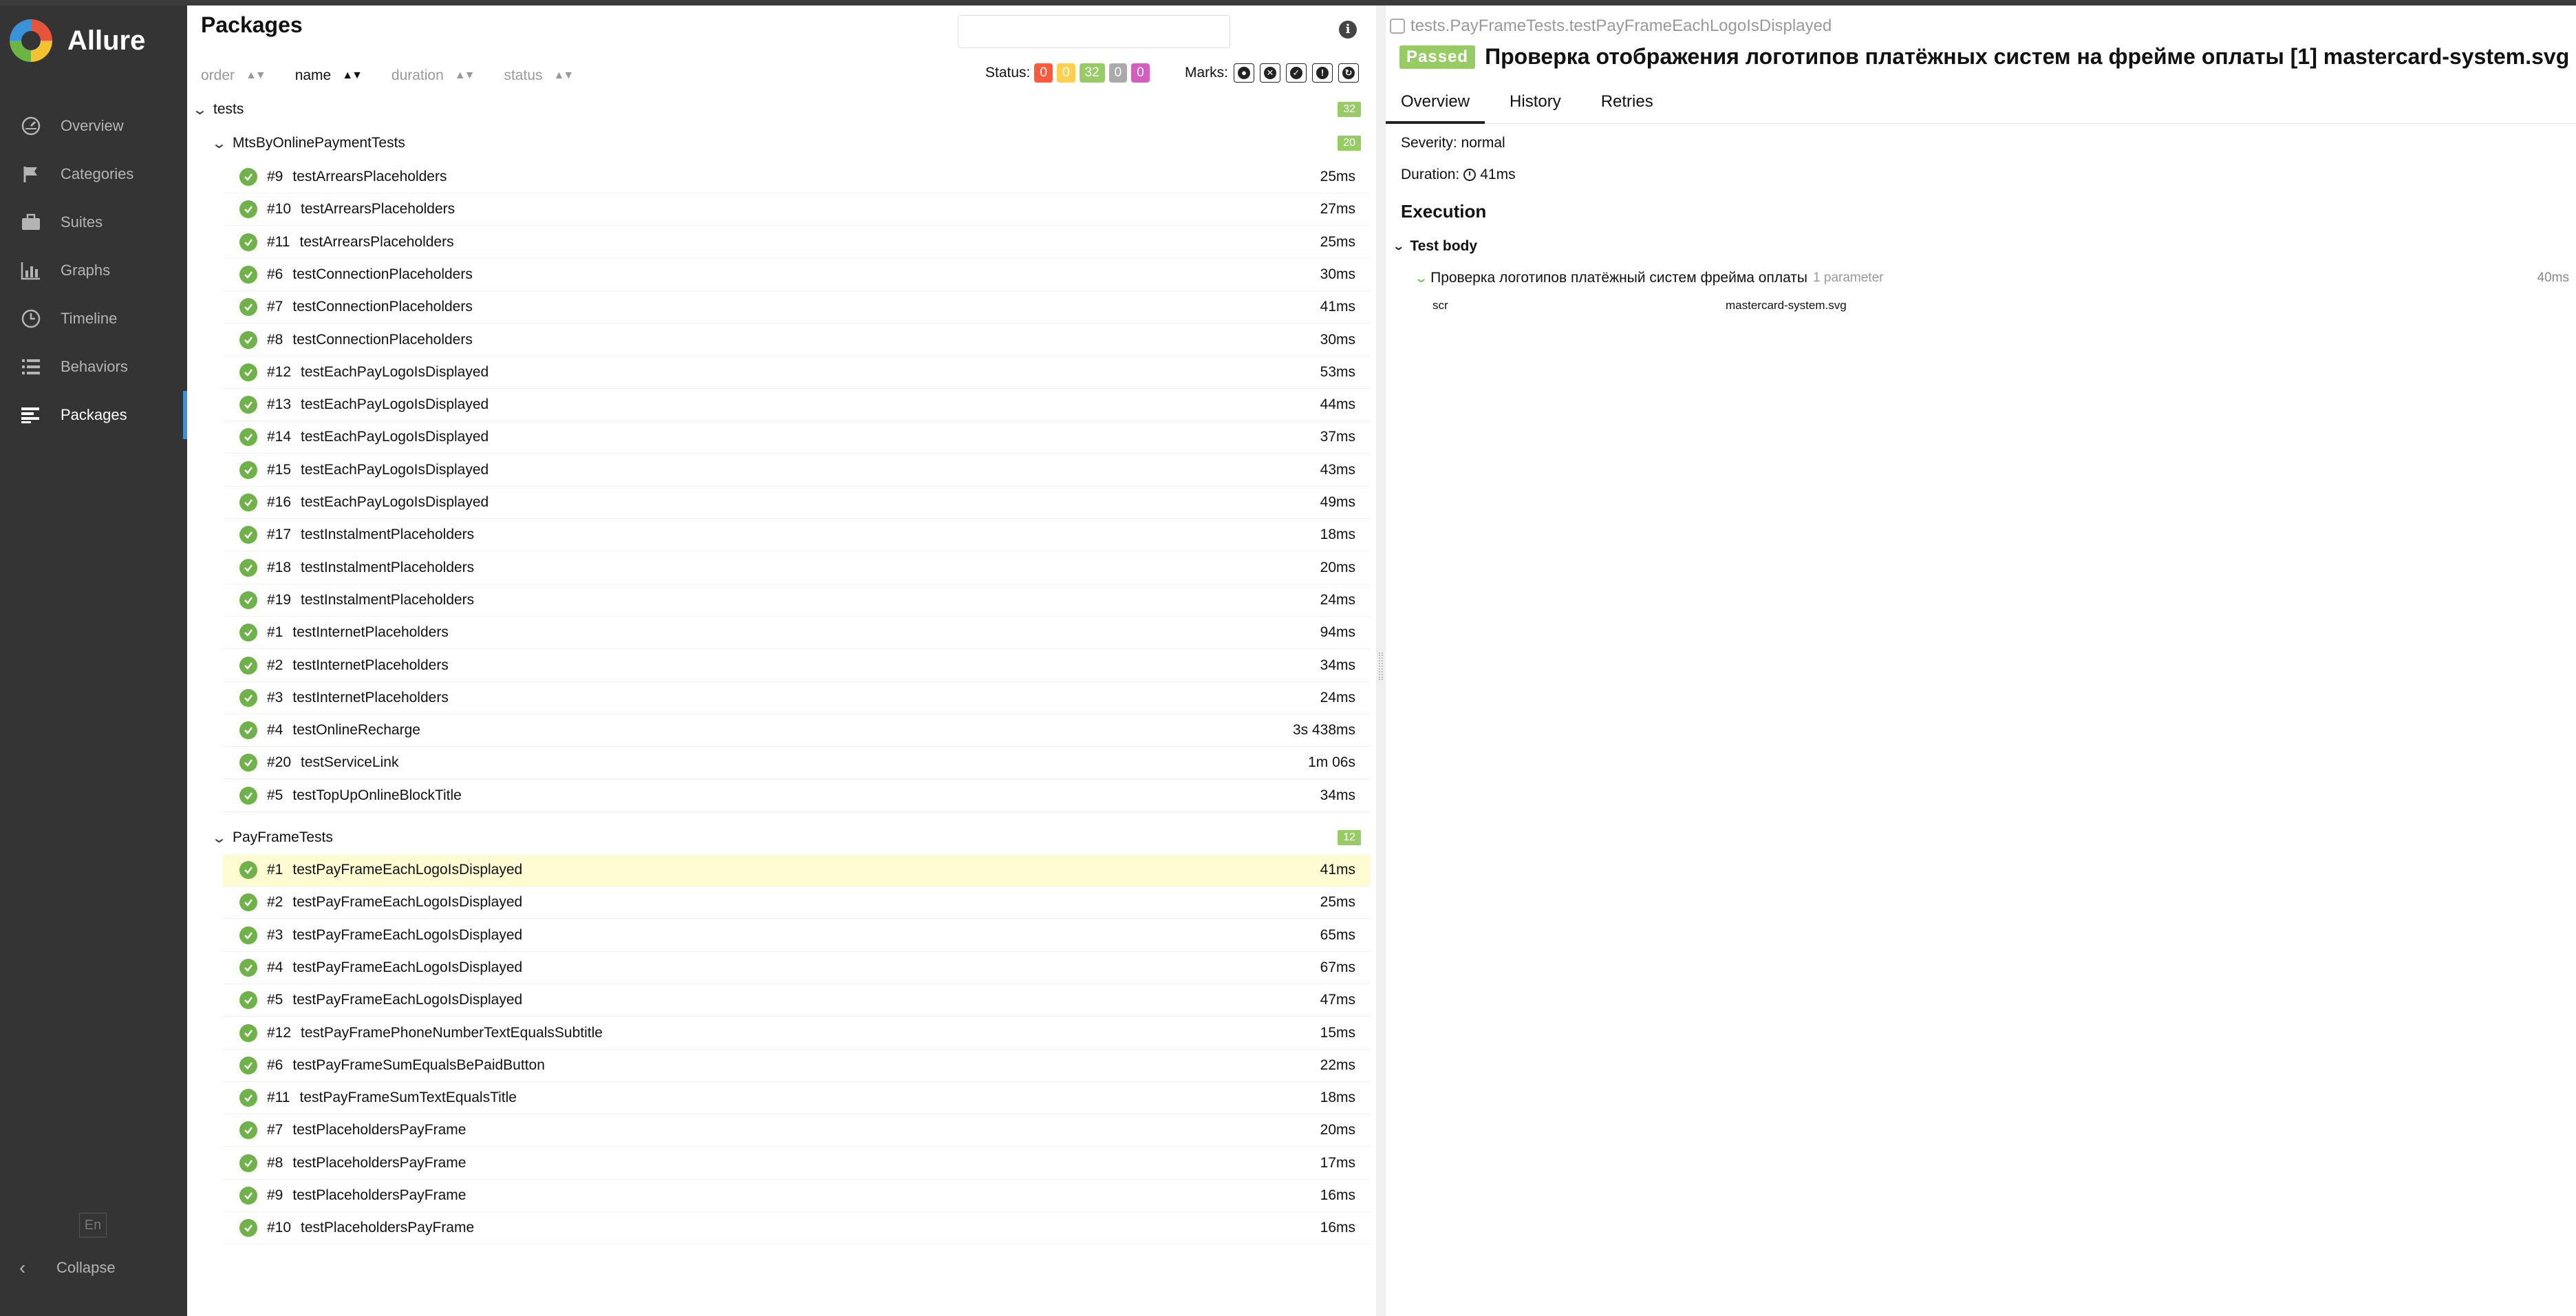 The width and height of the screenshot is (2576, 1316). Describe the element at coordinates (1337, 599) in the screenshot. I see `test-duration: 24ms` at that location.